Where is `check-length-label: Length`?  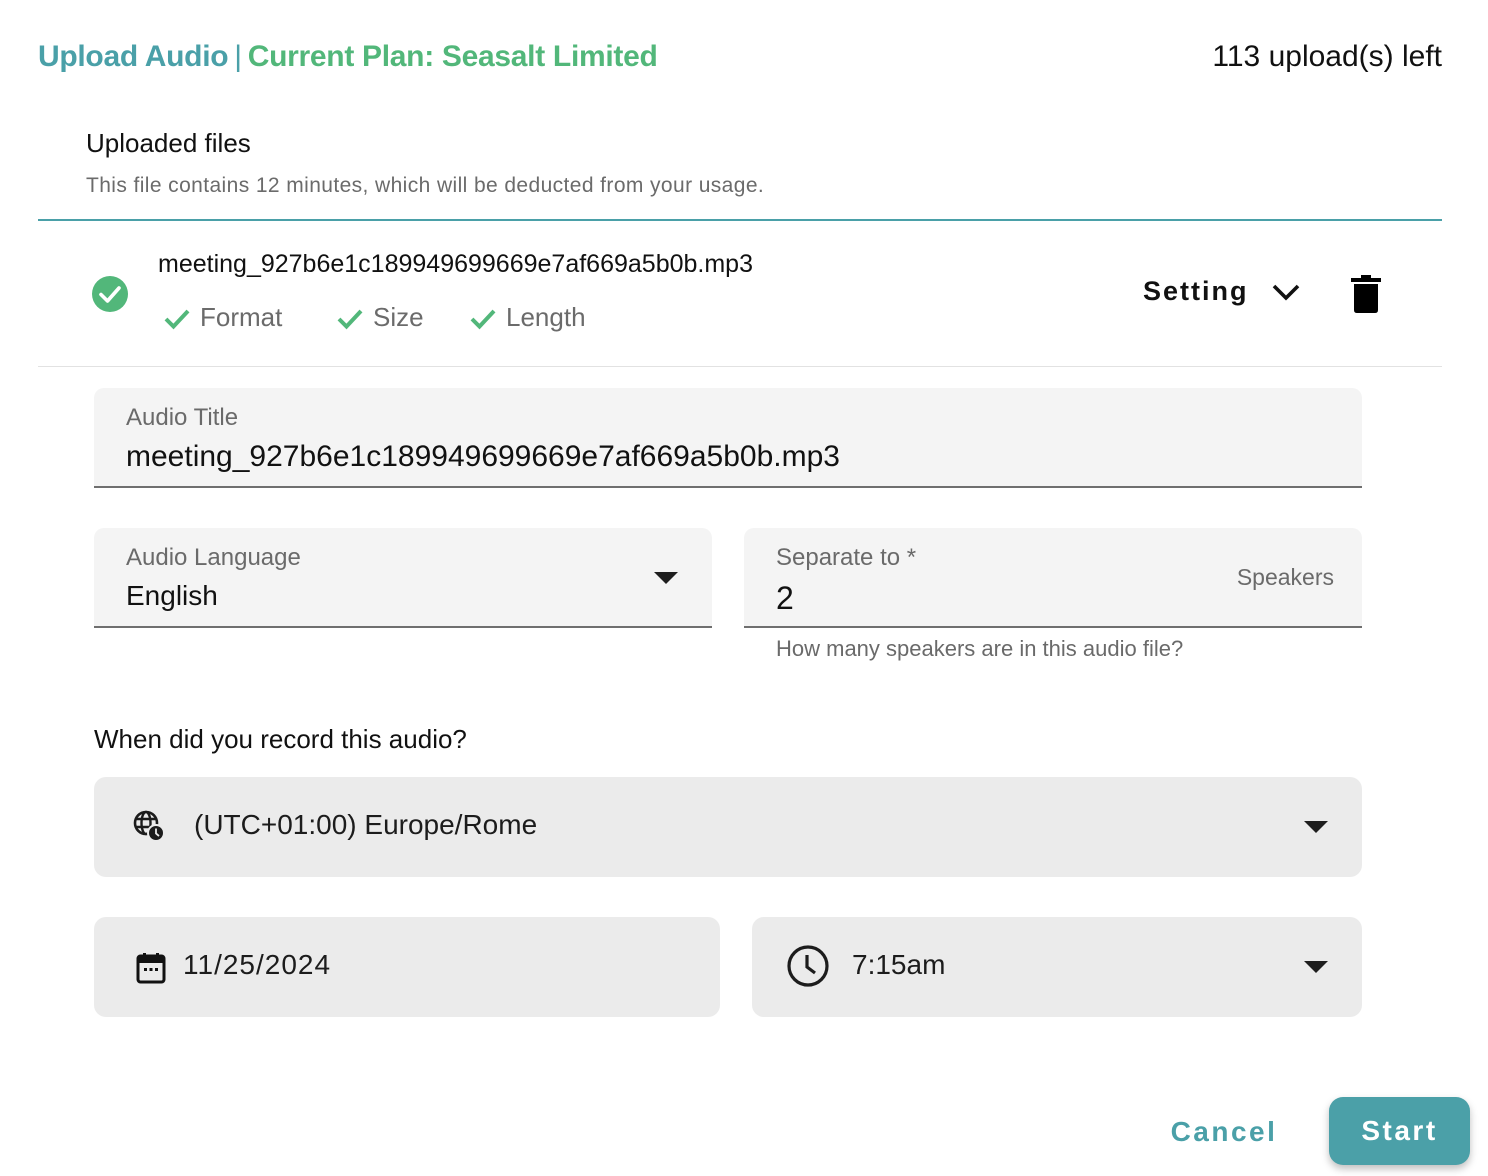
check-length-label: Length is located at coordinates (546, 317).